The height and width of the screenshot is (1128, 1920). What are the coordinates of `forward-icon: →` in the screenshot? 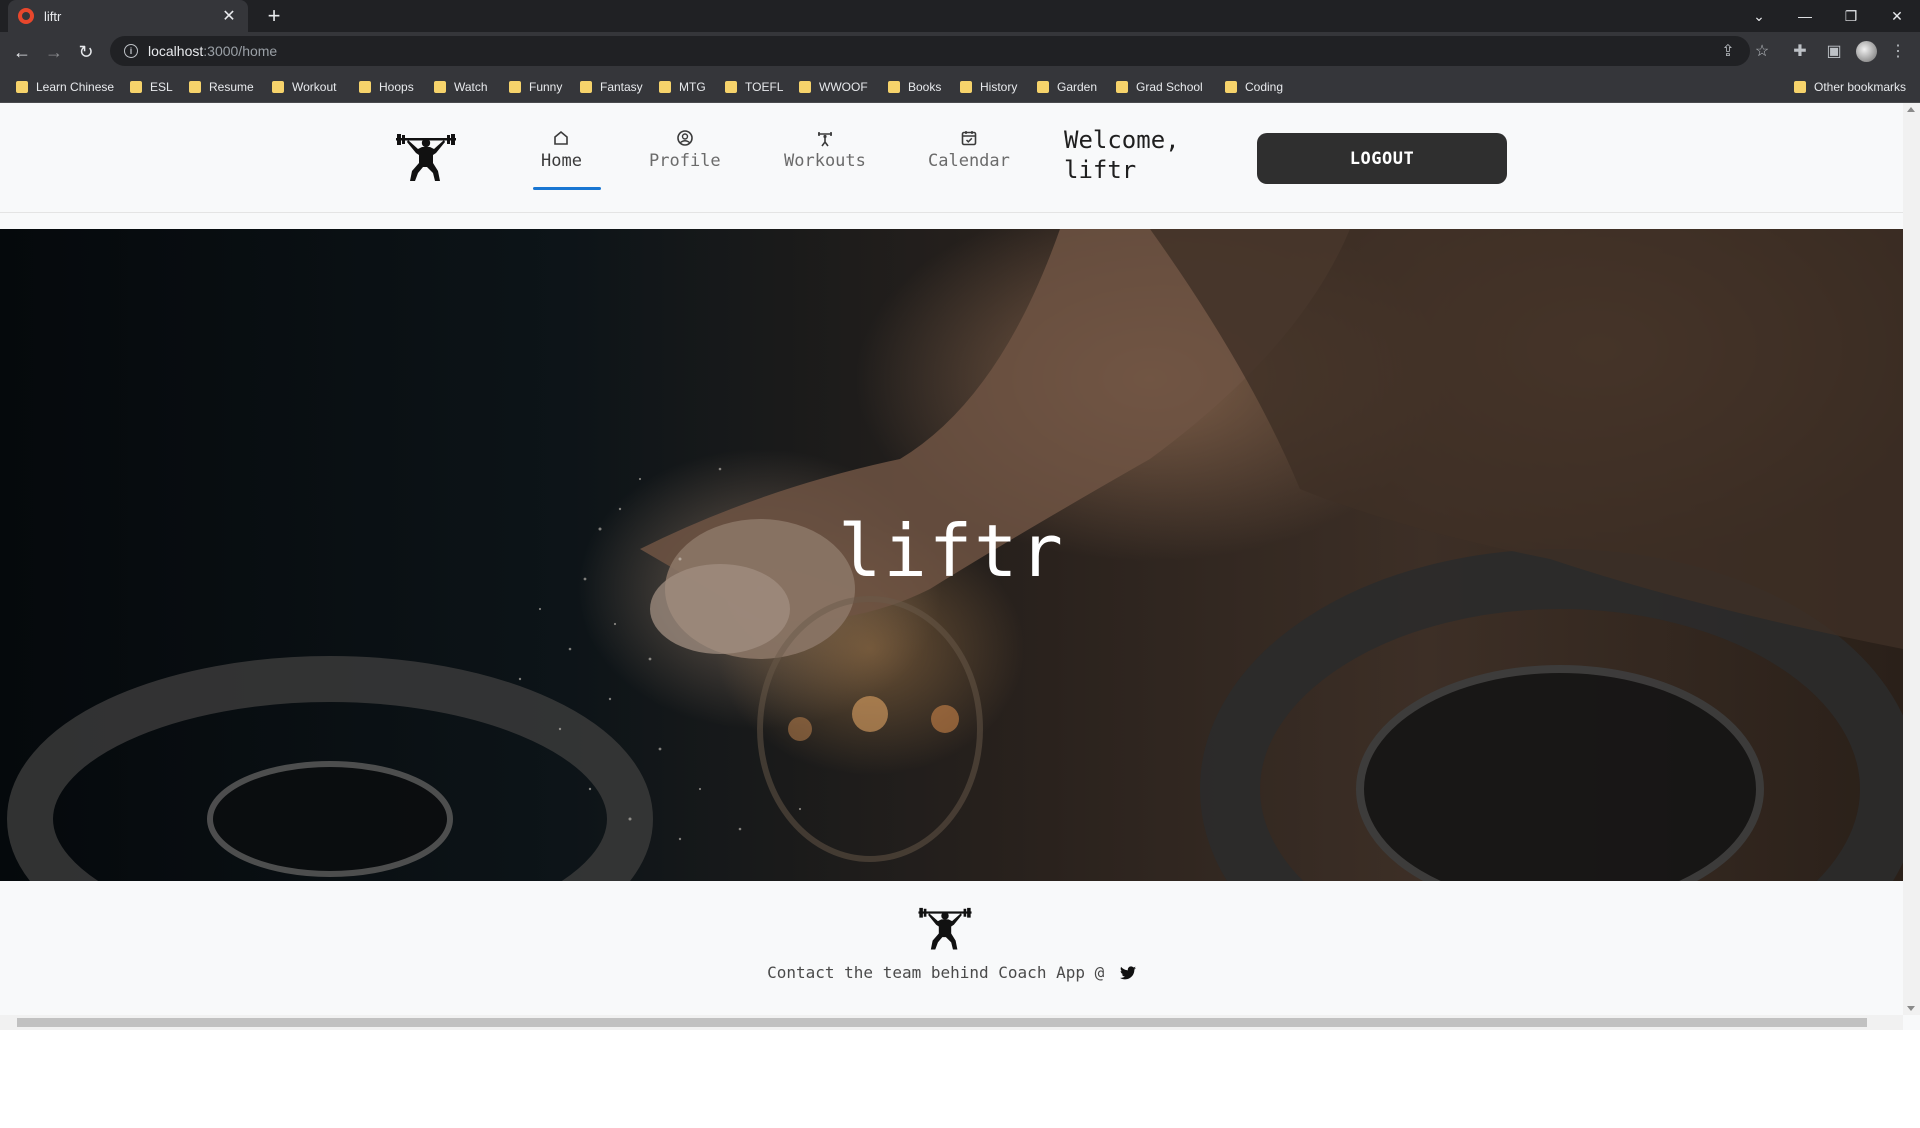 It's located at (54, 52).